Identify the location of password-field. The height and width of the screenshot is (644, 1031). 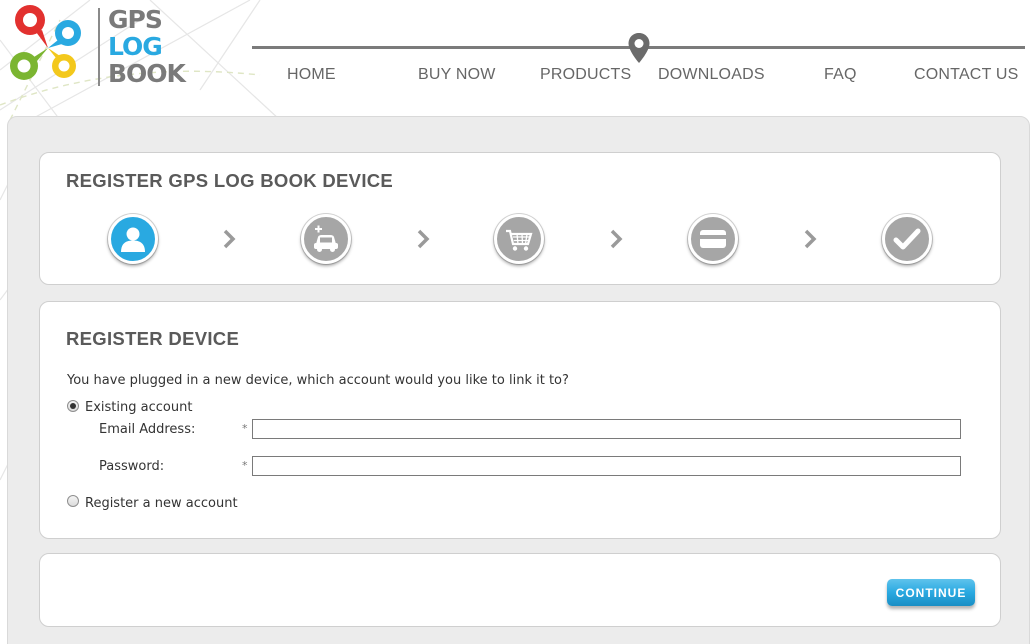
(606, 466).